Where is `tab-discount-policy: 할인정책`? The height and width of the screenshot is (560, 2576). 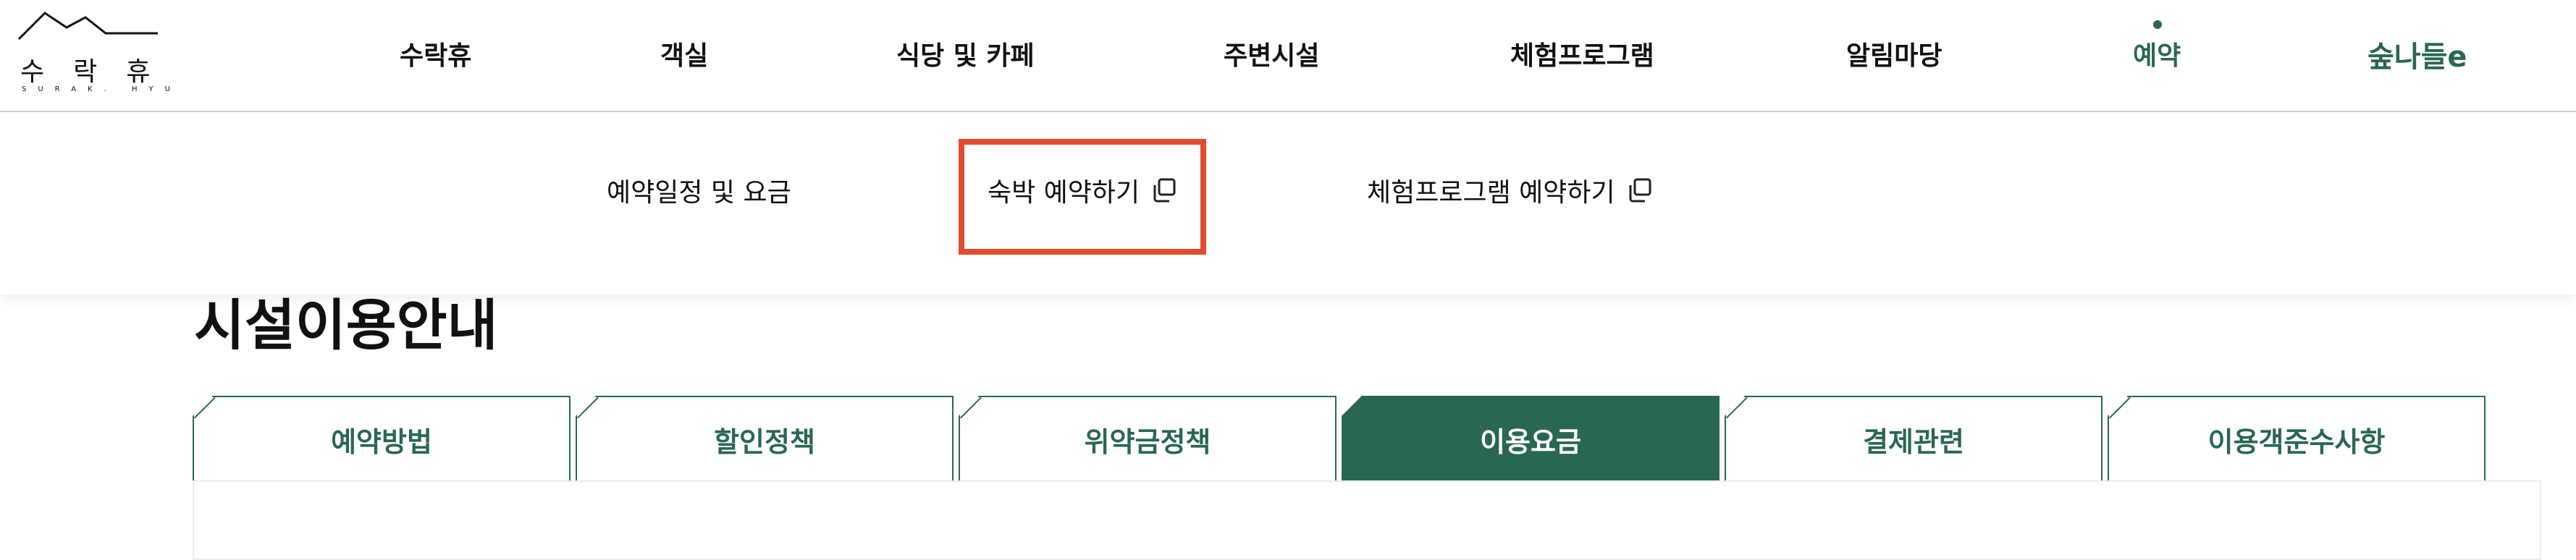
tab-discount-policy: 할인정책 is located at coordinates (765, 438).